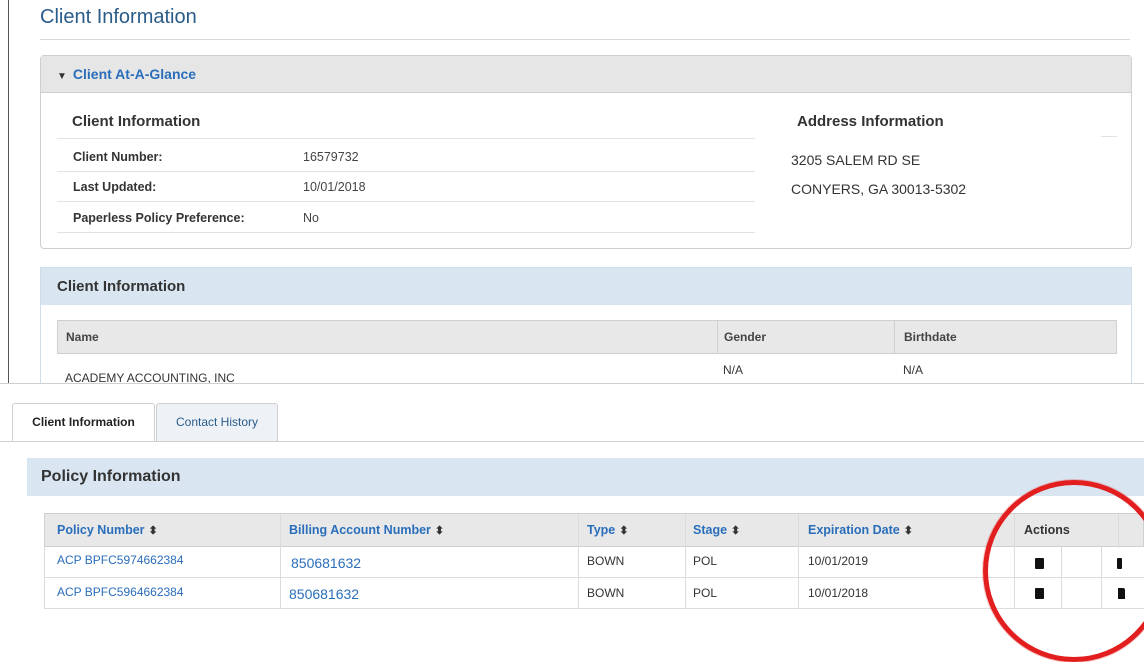 The image size is (1144, 662). Describe the element at coordinates (838, 593) in the screenshot. I see `expiration-cell: 10/01/2018` at that location.